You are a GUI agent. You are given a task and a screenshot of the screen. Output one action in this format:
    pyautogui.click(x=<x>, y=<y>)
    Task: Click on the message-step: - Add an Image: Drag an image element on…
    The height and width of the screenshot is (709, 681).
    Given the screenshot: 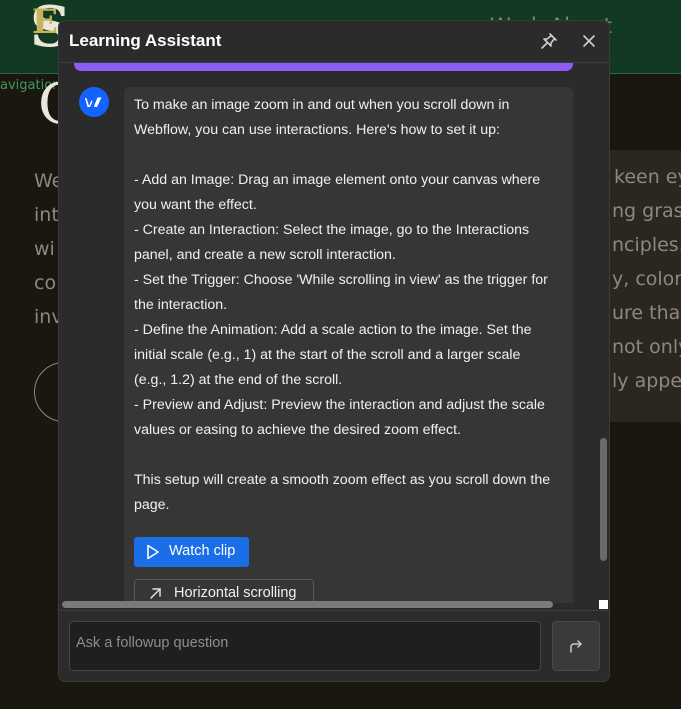 What is the action you would take?
    pyautogui.click(x=337, y=192)
    